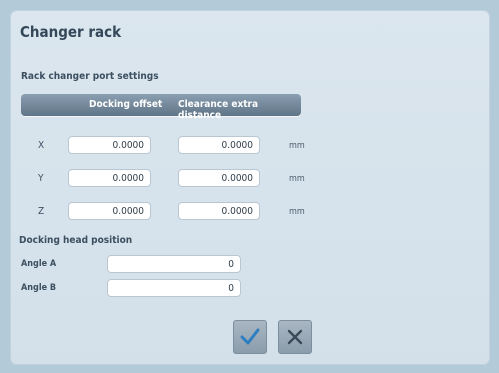 The height and width of the screenshot is (373, 499). I want to click on checkmark-icon, so click(250, 336).